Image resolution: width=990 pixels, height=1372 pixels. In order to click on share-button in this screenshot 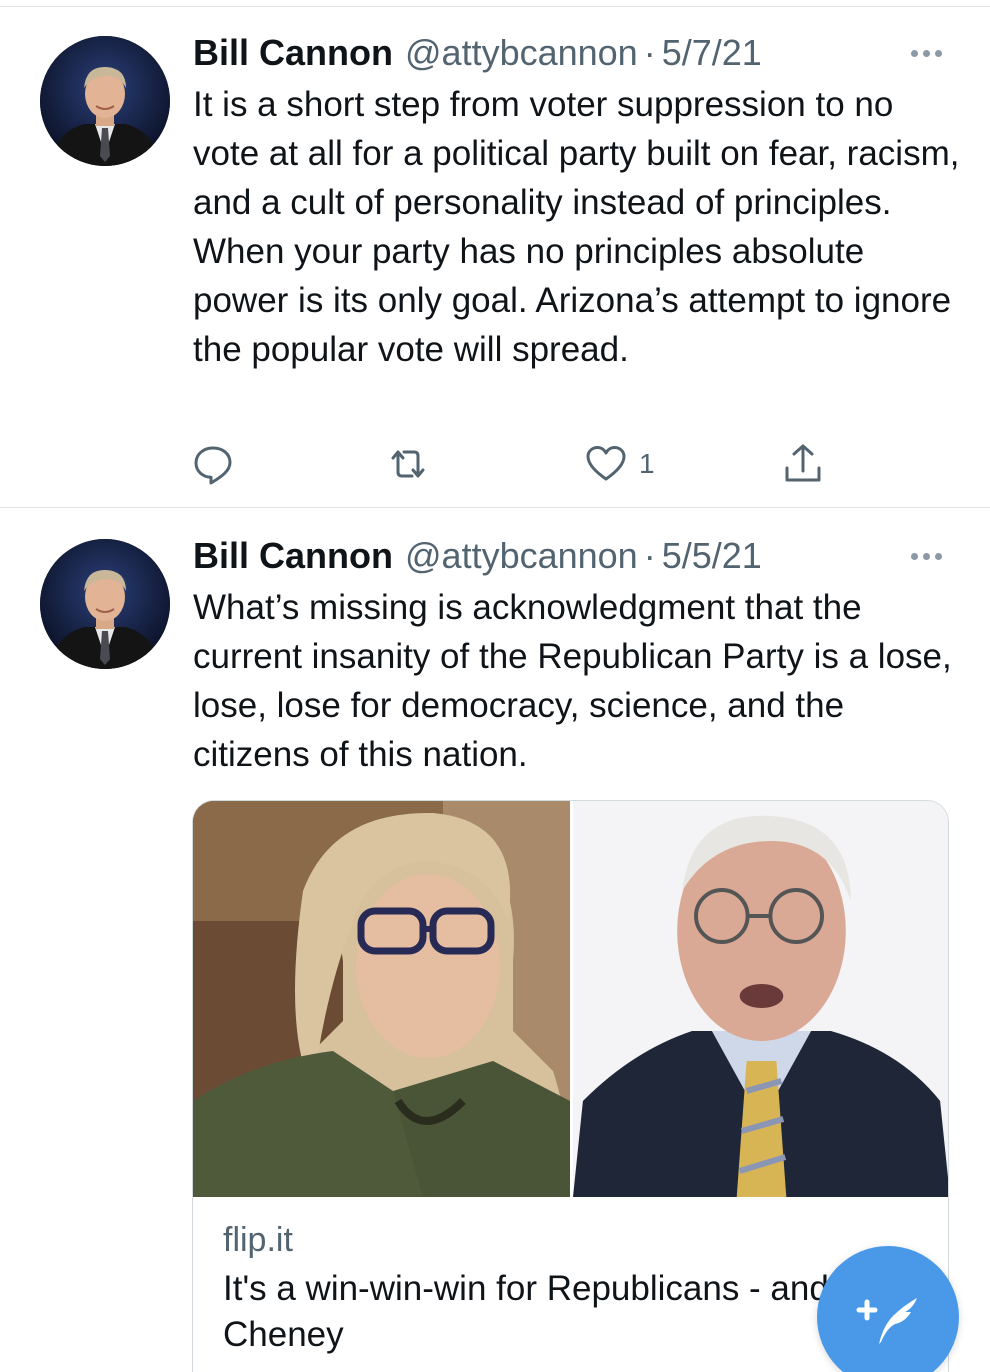, I will do `click(803, 464)`.